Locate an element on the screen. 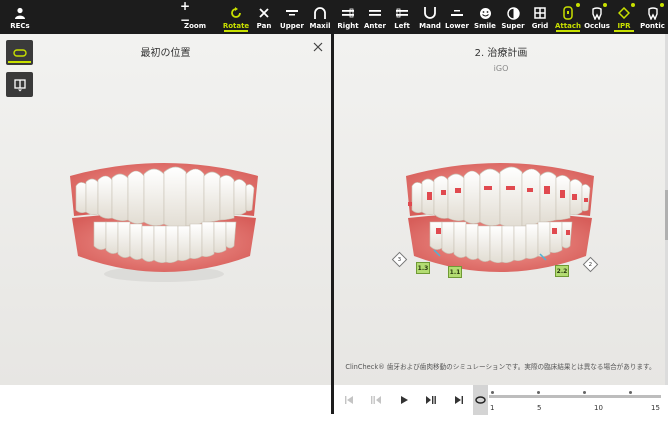 Image resolution: width=668 pixels, height=426 pixels. step-forward-icon is located at coordinates (431, 400).